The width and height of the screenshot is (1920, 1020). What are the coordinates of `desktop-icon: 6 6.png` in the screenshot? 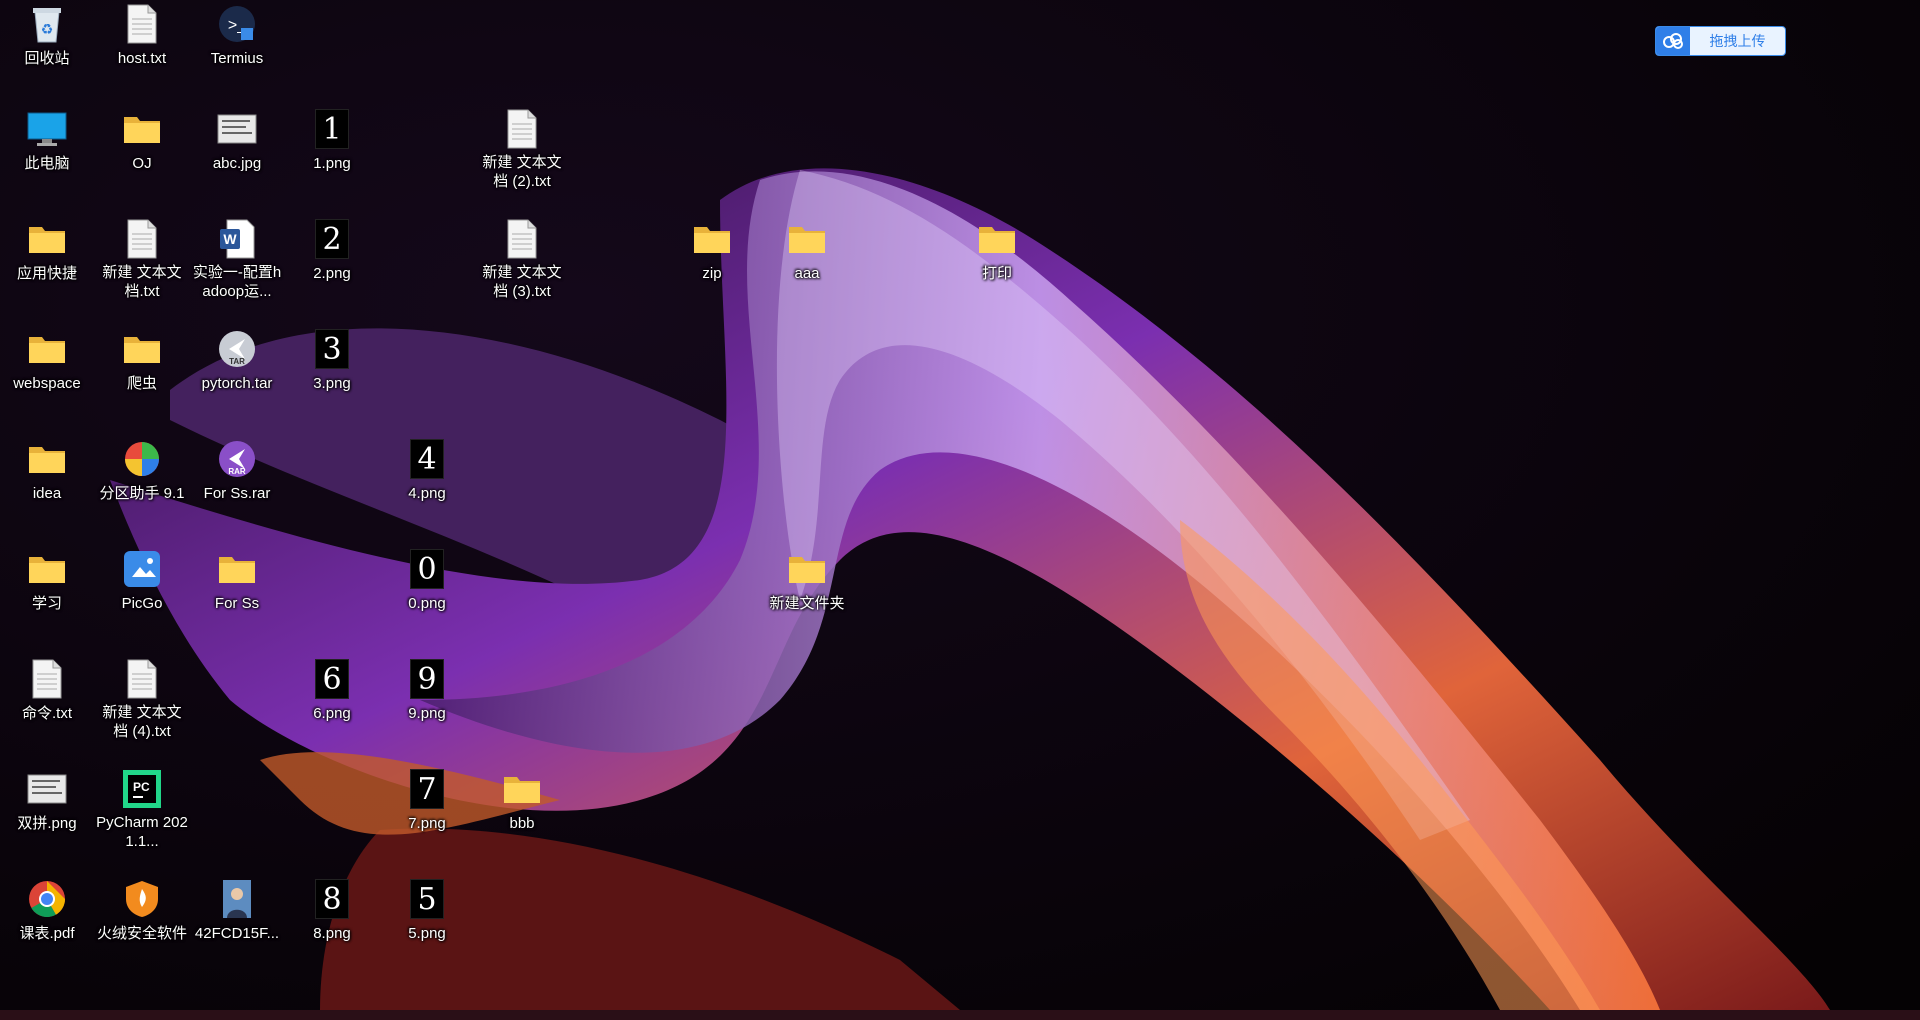 It's located at (332, 698).